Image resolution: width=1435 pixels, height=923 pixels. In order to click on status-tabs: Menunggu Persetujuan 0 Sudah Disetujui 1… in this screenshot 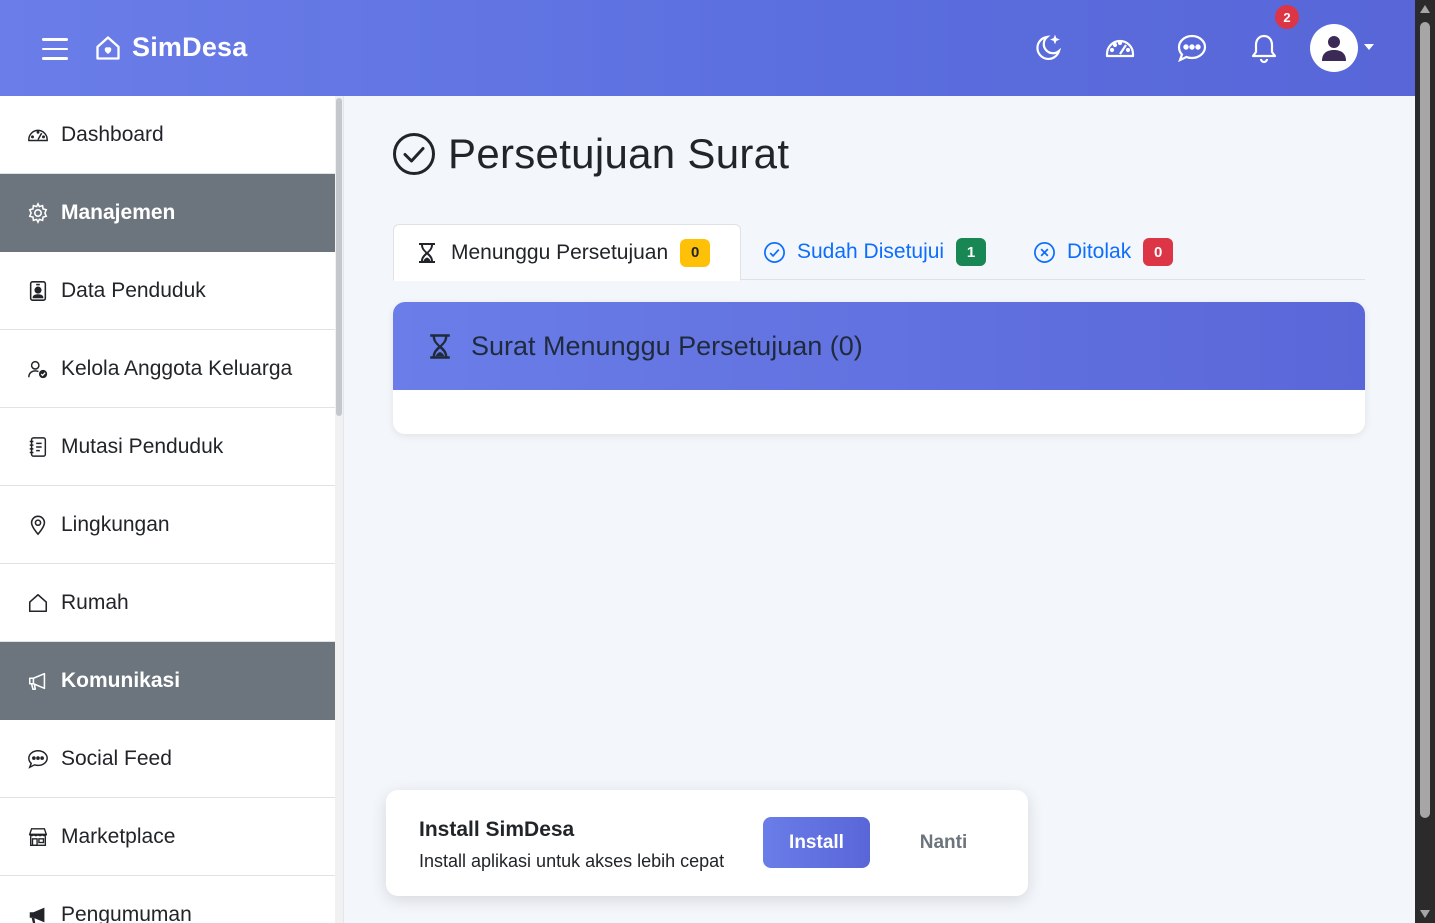, I will do `click(879, 252)`.